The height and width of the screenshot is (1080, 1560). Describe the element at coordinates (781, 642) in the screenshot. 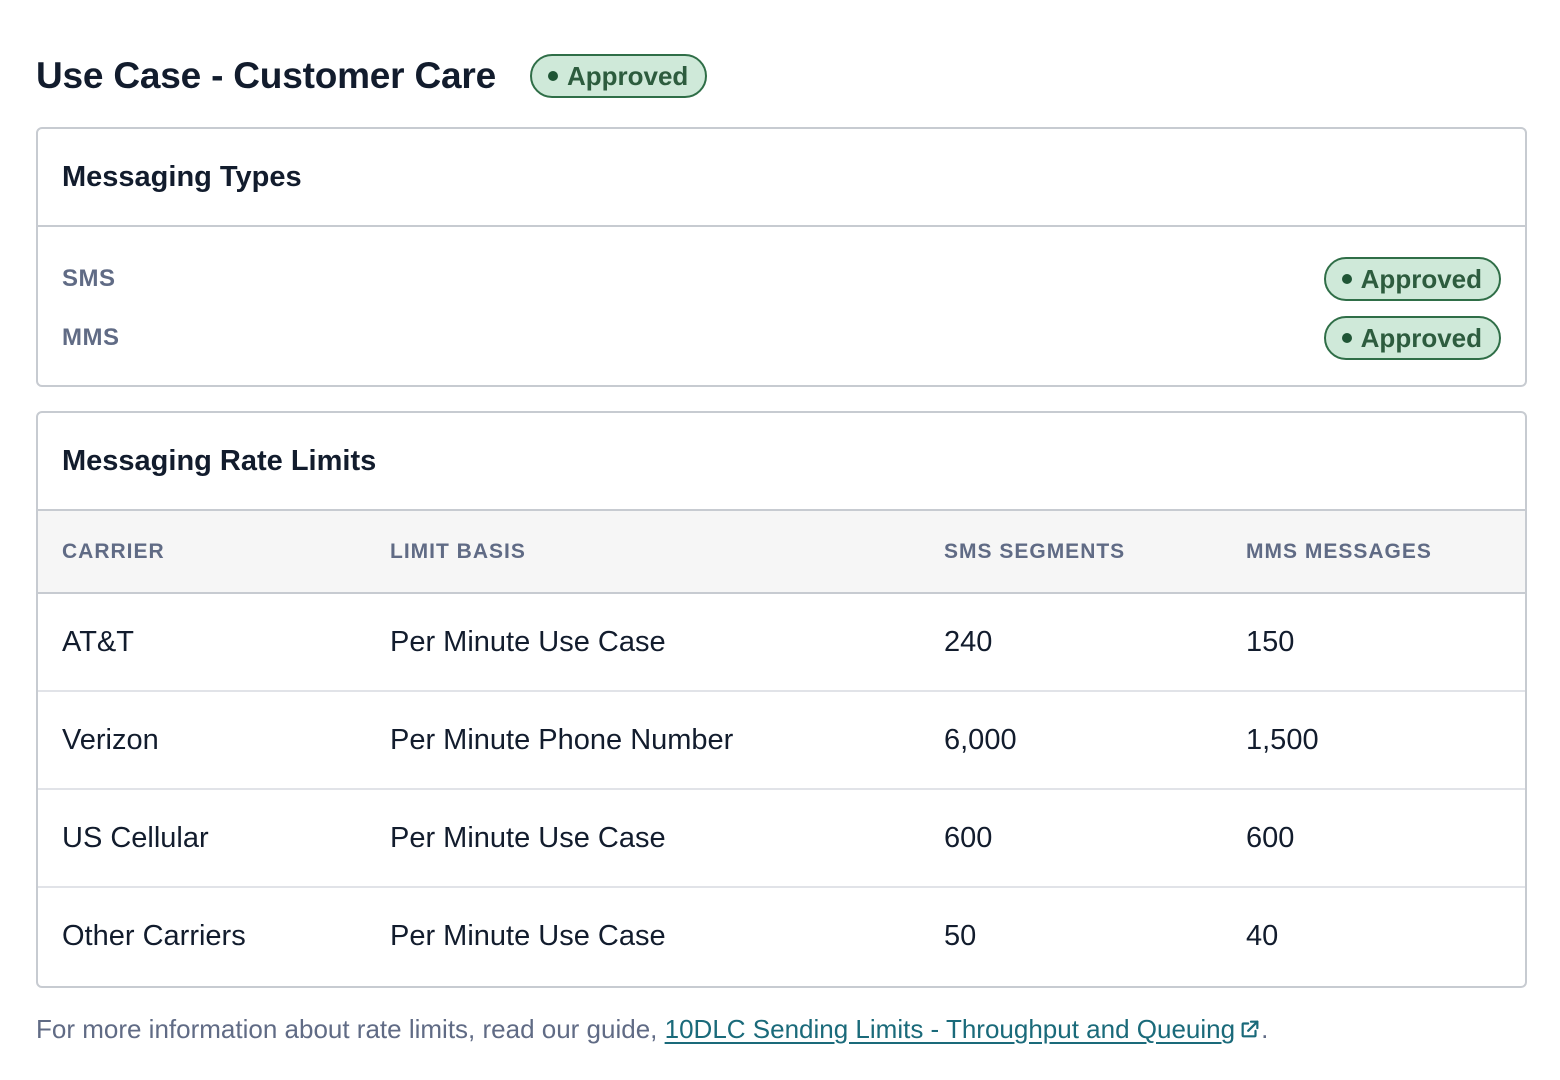

I see `table-row: AT&T Per Minute Use Case 240 150` at that location.